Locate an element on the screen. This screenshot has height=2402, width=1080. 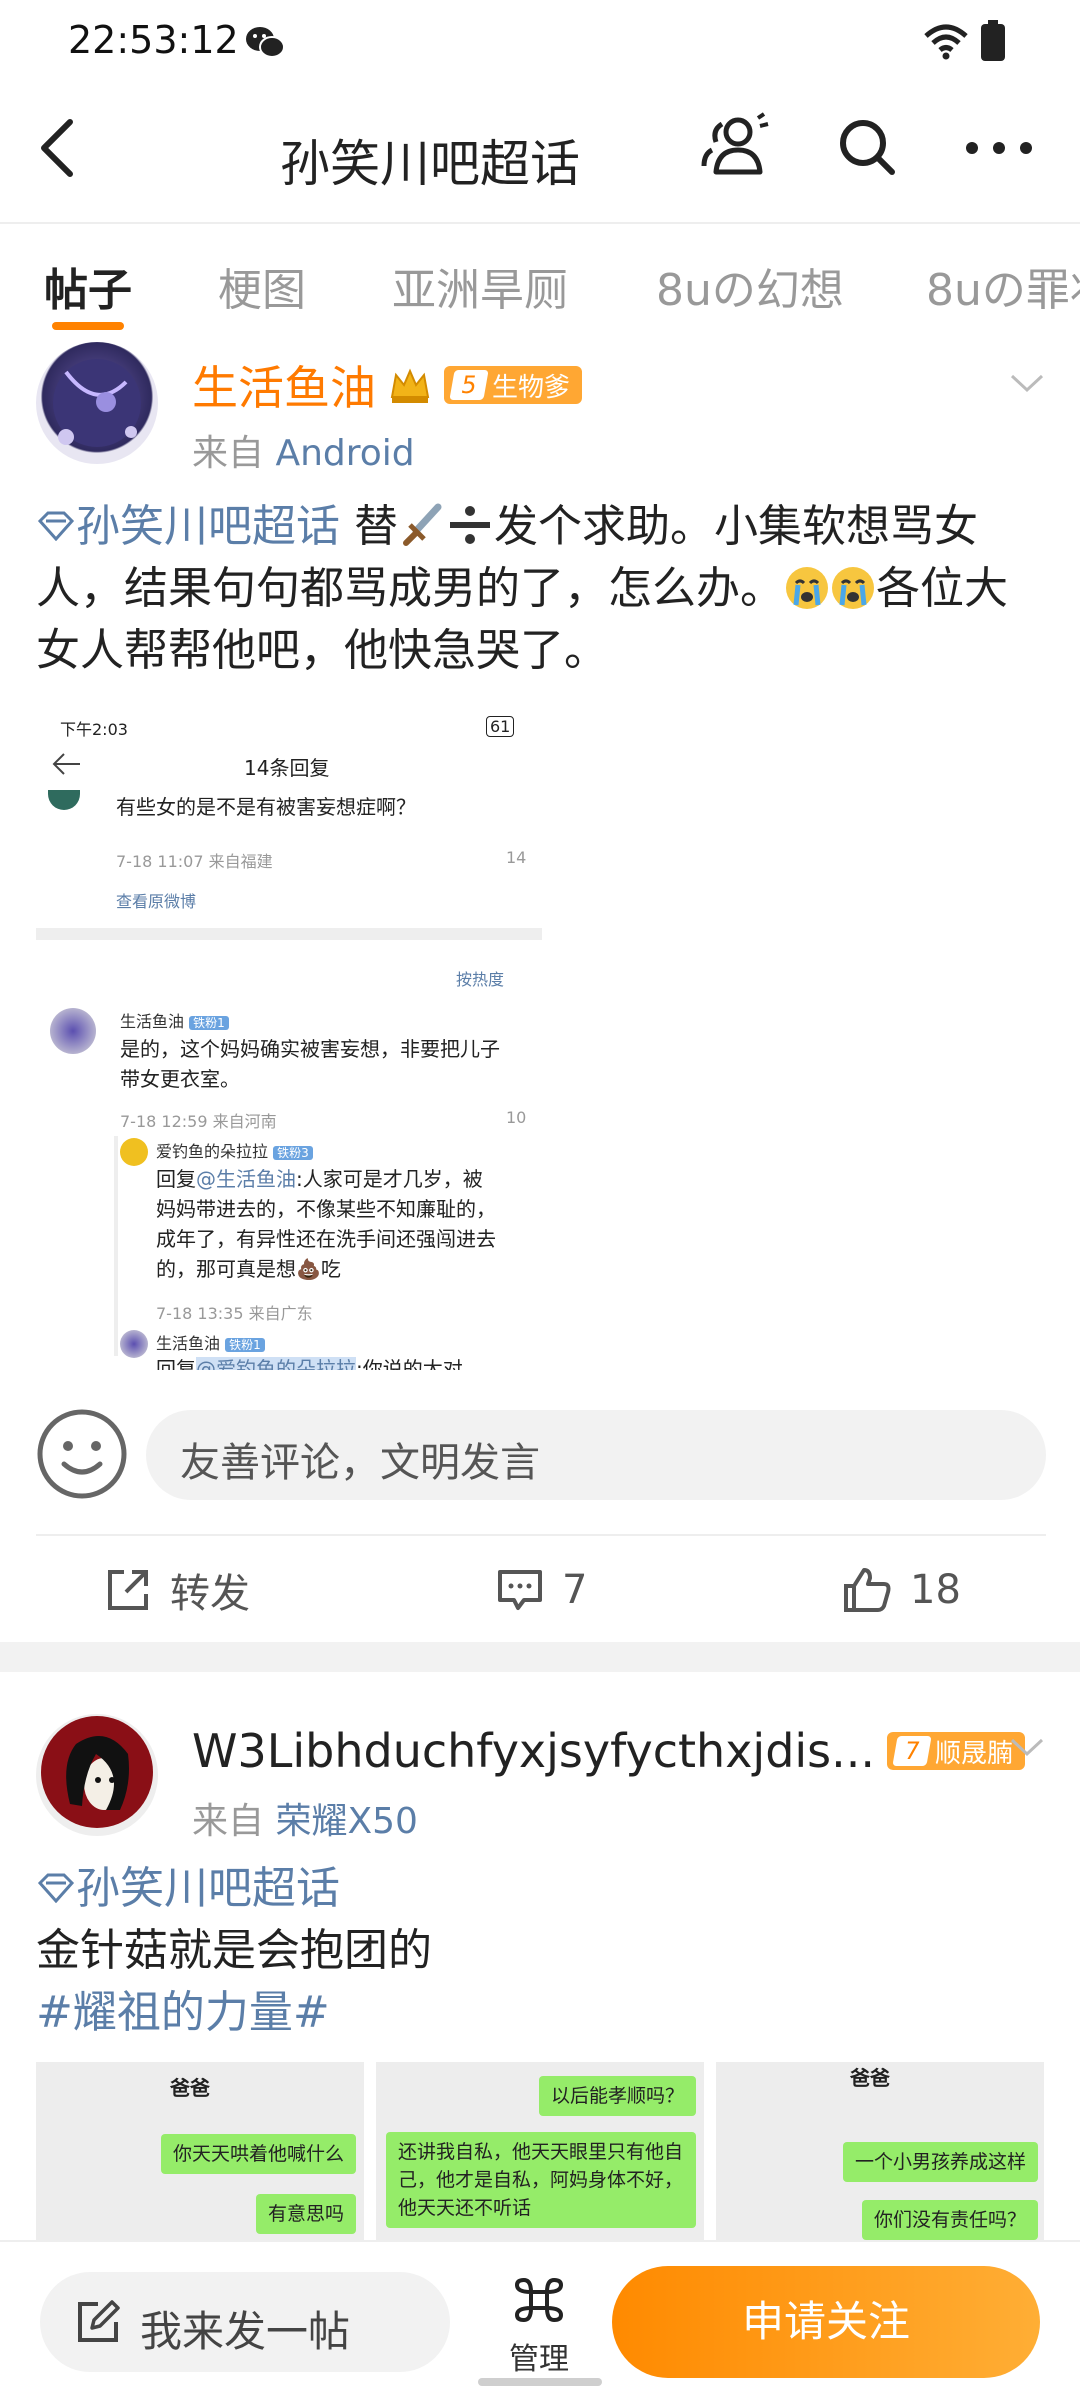
status-bar: 22:53:12 is located at coordinates (540, 42).